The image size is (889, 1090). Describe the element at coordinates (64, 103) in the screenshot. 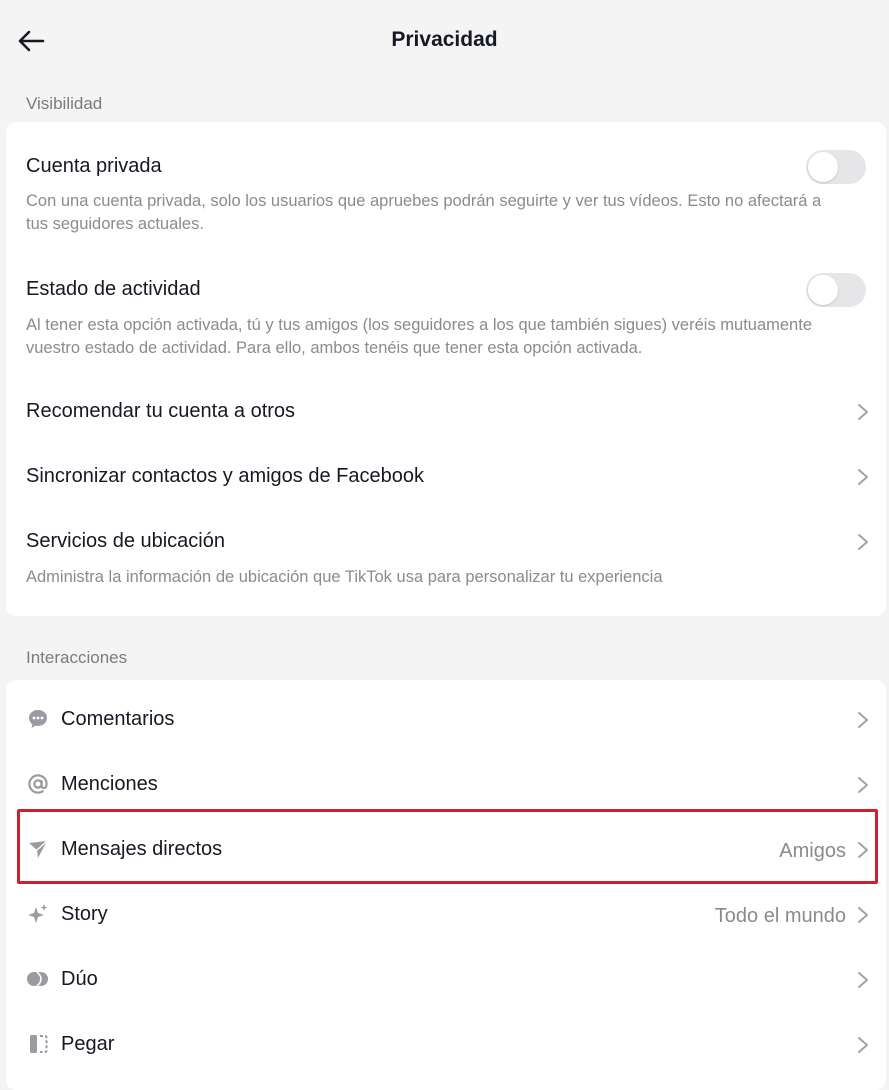

I see `section-label-visibility: Visibilidad` at that location.